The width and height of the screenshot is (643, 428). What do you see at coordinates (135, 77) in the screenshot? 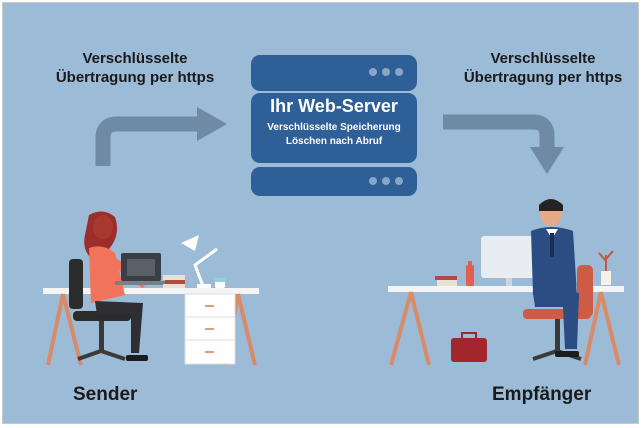
I see `upload-caption-line2: Übertragung per https` at bounding box center [135, 77].